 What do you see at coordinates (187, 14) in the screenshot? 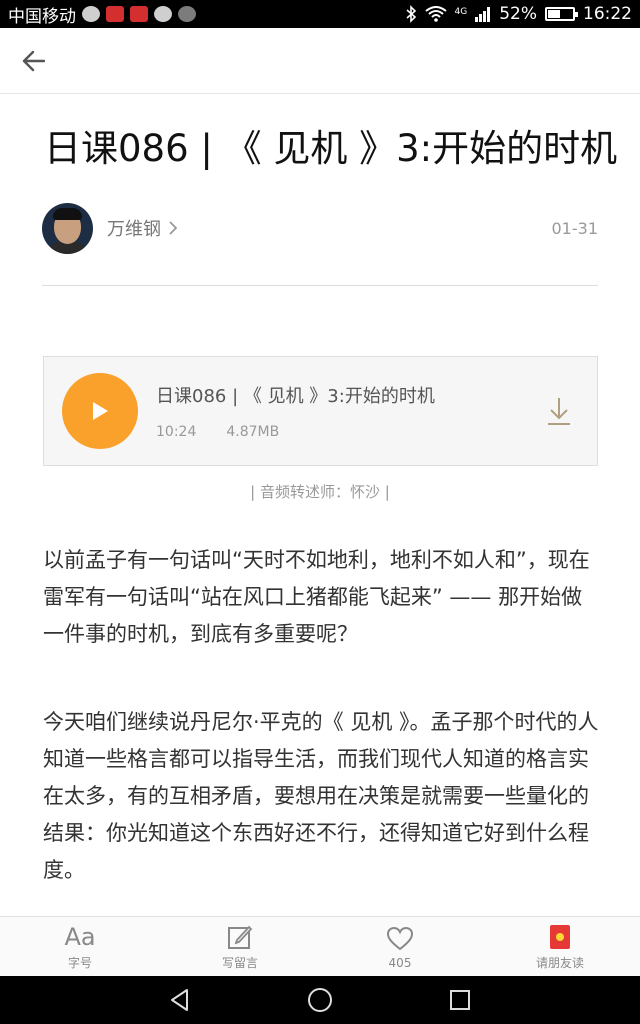
I see `wifi-hotspot-icon` at bounding box center [187, 14].